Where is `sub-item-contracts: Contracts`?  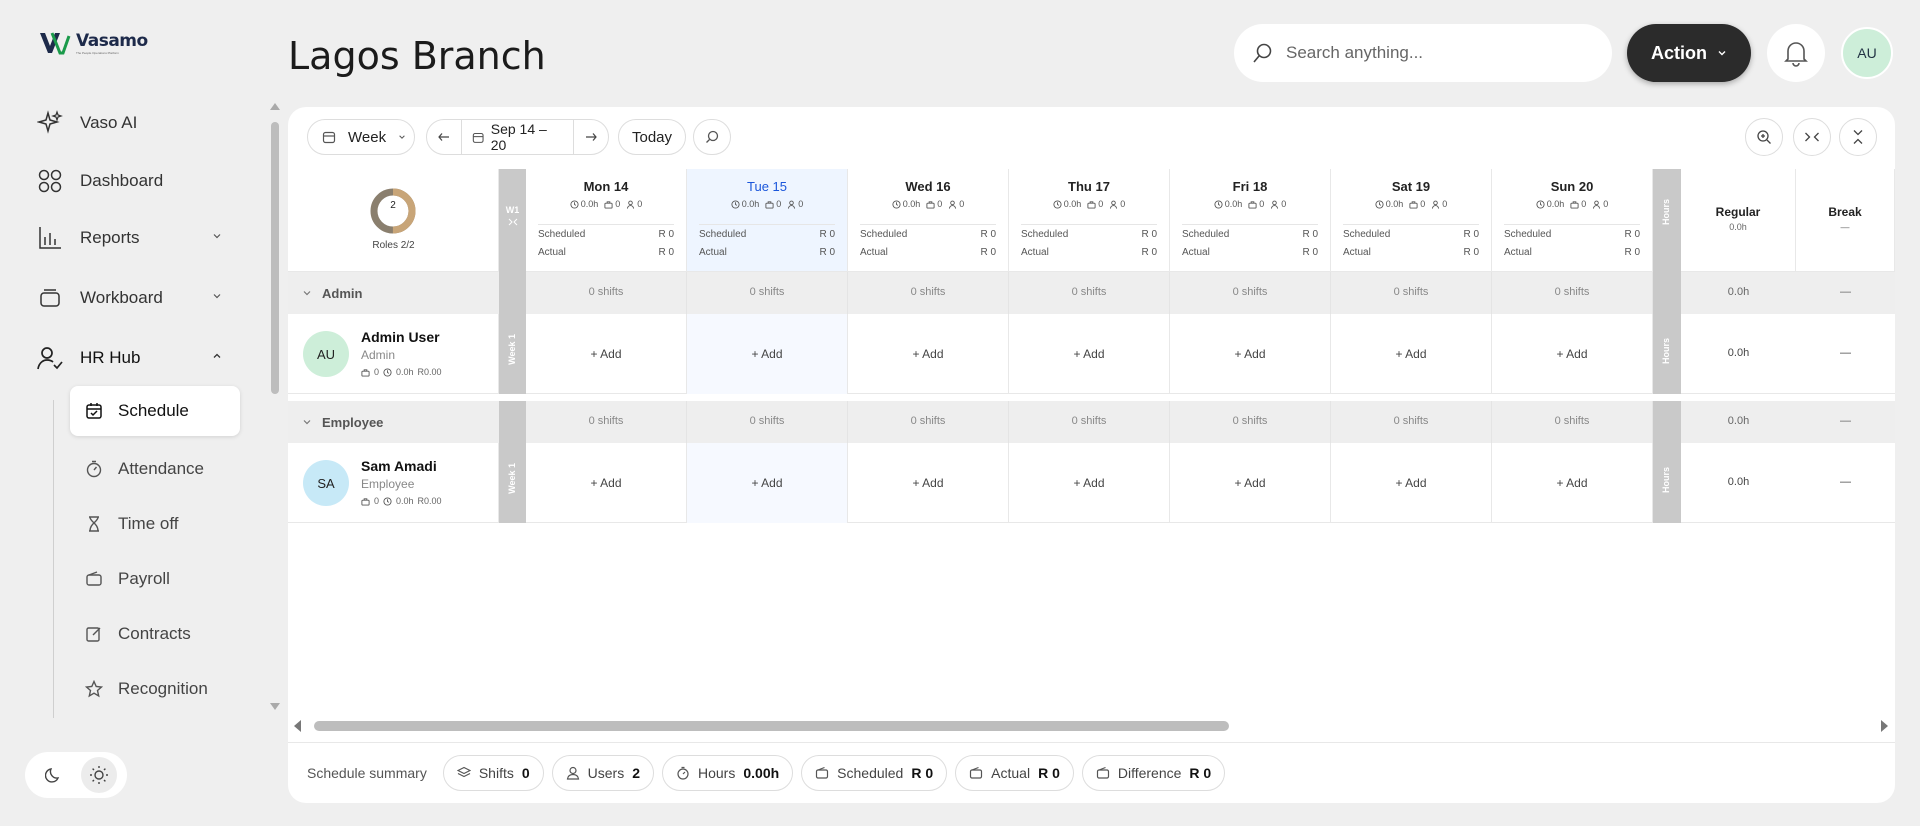
sub-item-contracts: Contracts is located at coordinates (155, 634).